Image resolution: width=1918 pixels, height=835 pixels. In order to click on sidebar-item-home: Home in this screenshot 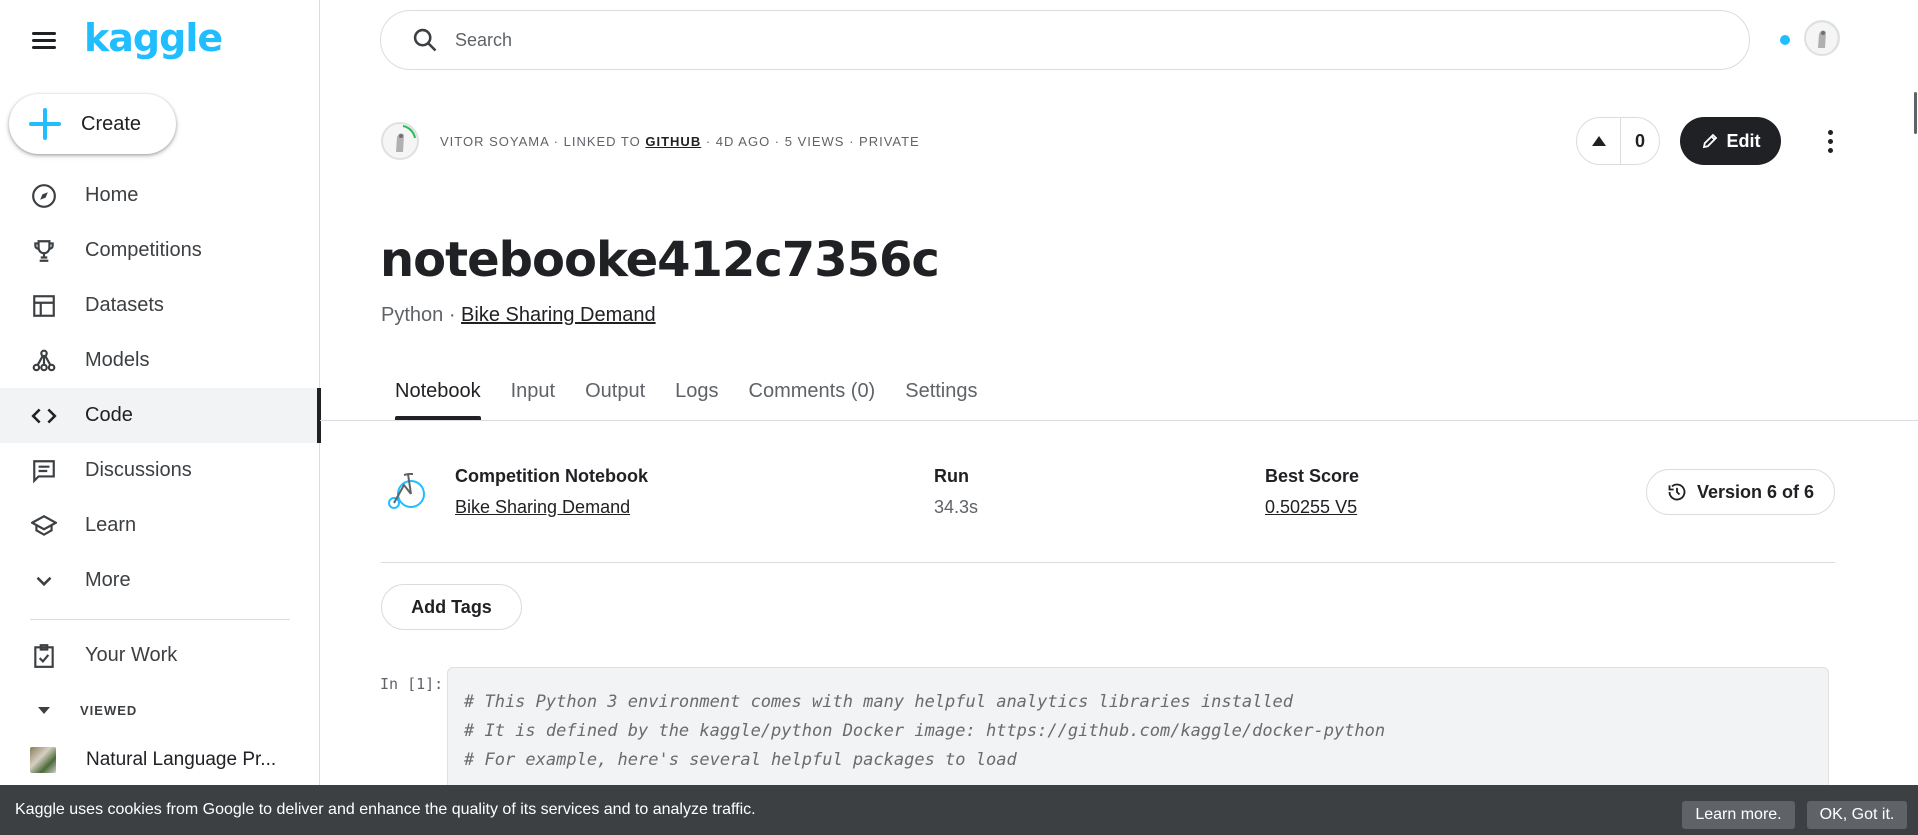, I will do `click(160, 195)`.